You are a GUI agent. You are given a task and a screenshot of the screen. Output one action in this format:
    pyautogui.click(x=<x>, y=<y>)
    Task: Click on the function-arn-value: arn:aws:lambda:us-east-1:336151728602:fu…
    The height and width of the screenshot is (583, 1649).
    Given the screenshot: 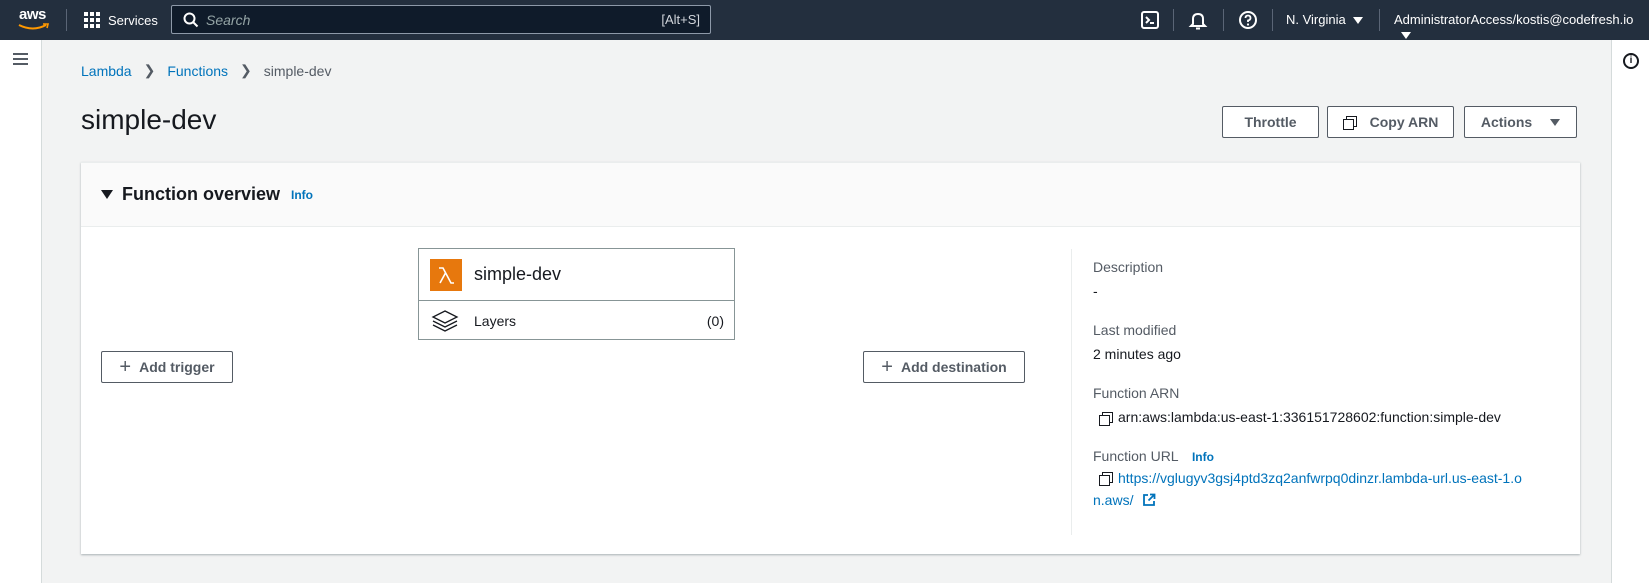 What is the action you would take?
    pyautogui.click(x=1309, y=417)
    